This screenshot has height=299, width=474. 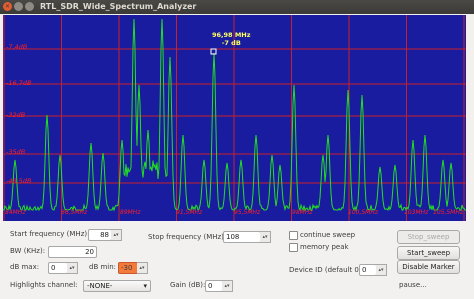 I want to click on y-tick-label: -32dB, so click(x=16, y=115).